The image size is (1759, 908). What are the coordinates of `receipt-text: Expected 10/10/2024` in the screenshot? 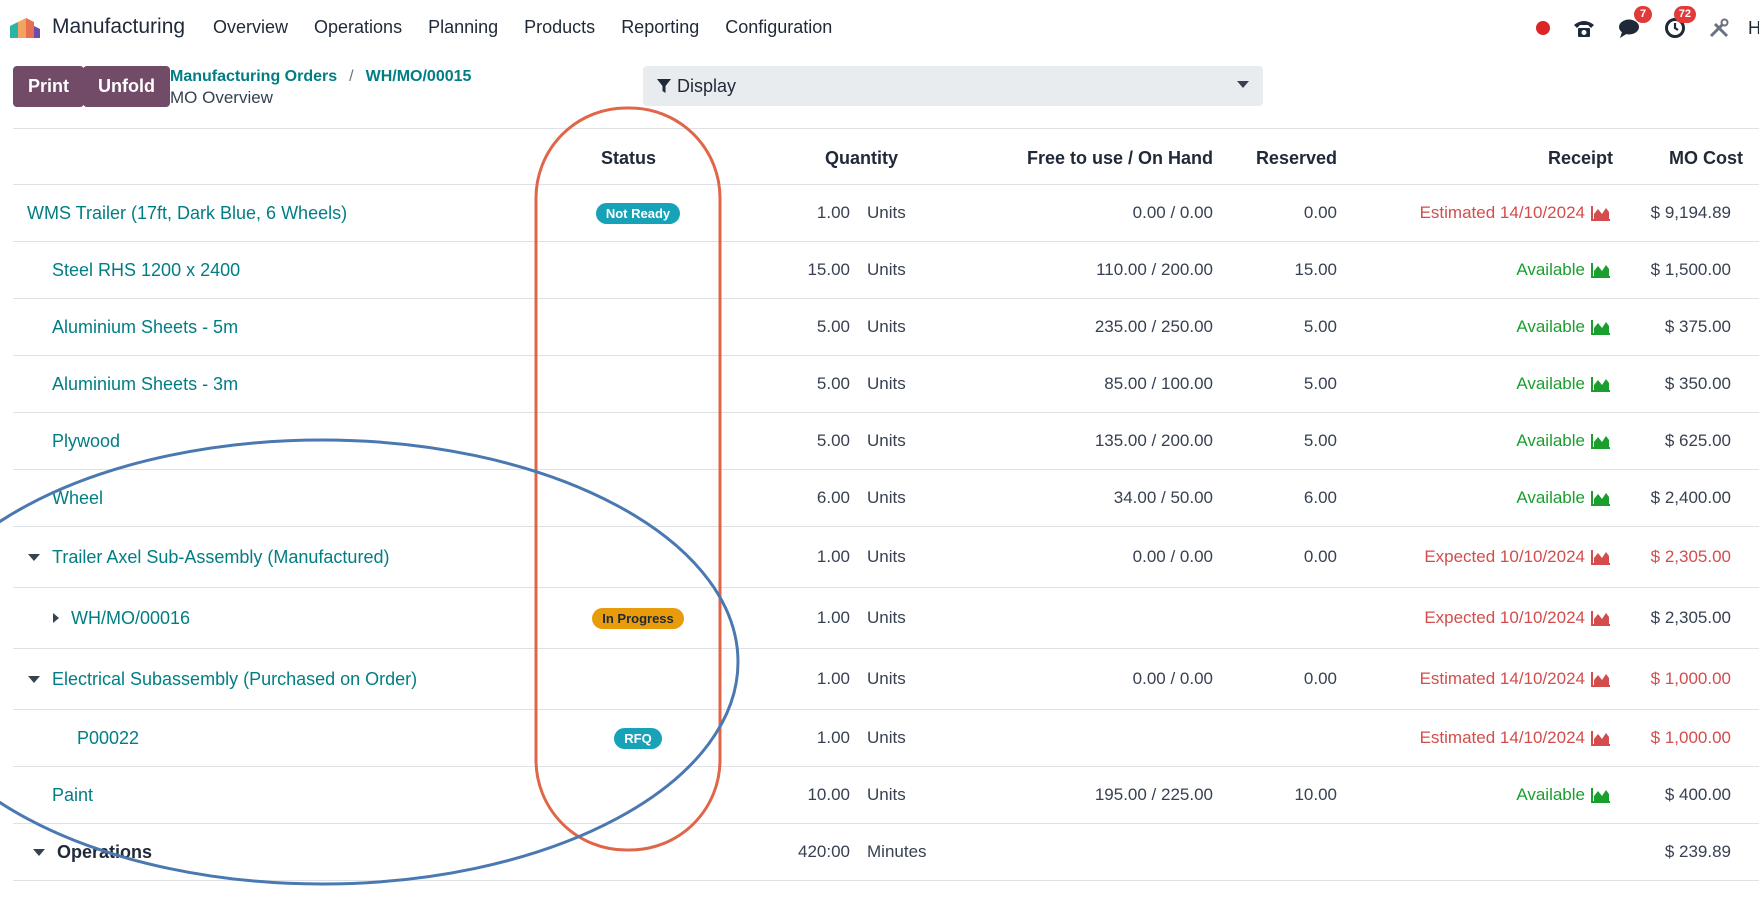 It's located at (1504, 617).